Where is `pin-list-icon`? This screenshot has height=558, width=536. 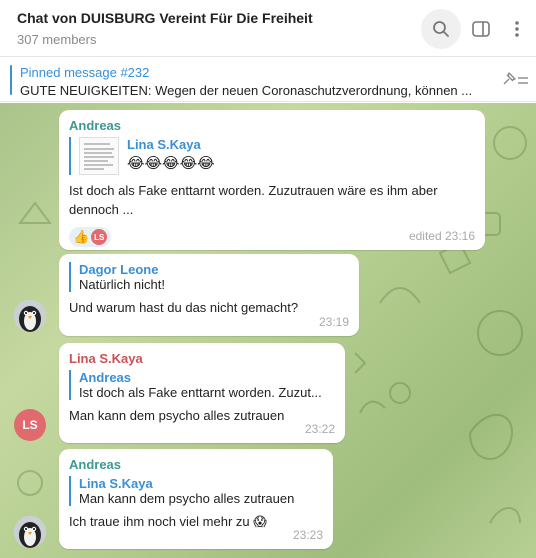
pin-list-icon is located at coordinates (515, 78).